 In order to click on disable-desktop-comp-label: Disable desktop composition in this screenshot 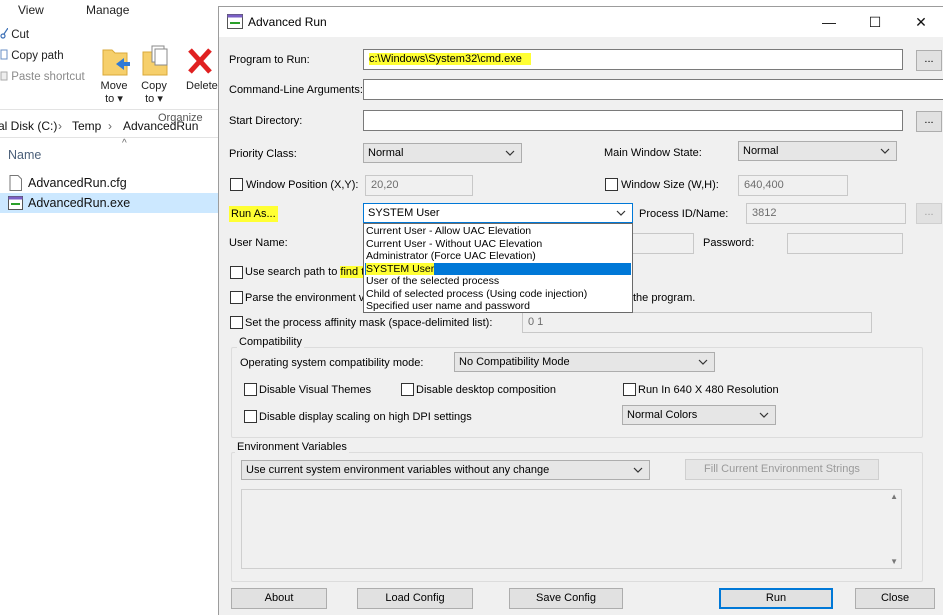, I will do `click(486, 390)`.